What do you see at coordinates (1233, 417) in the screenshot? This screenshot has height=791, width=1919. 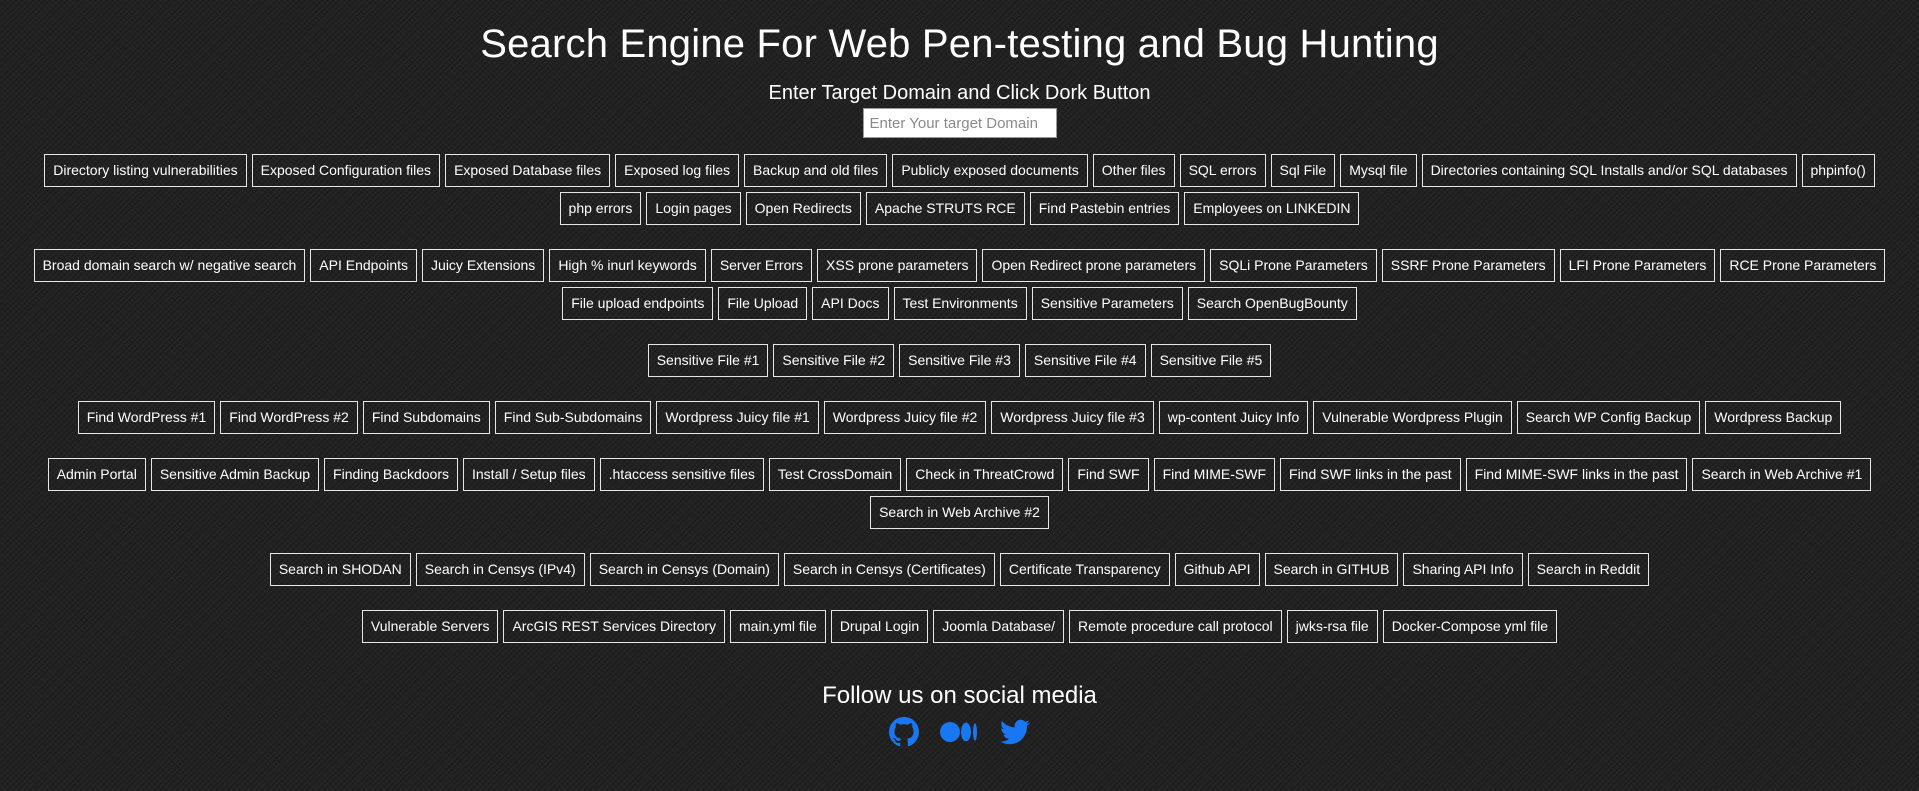 I see `dork-button: wp-content Juicy Info` at bounding box center [1233, 417].